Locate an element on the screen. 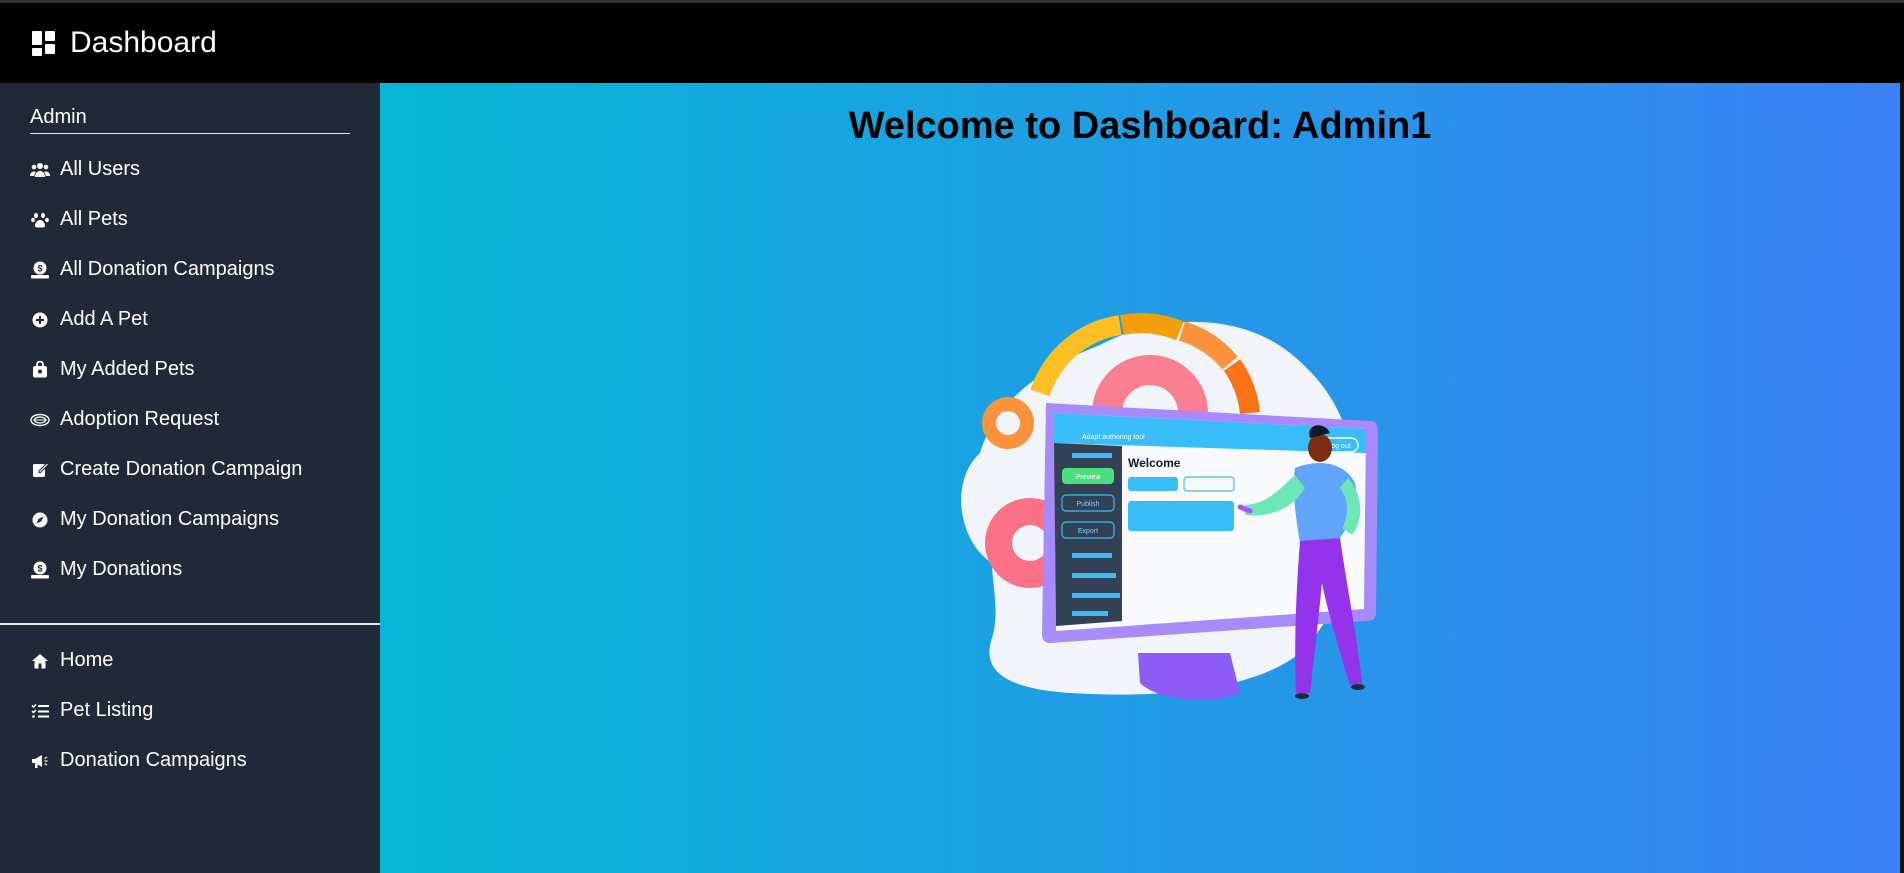 The height and width of the screenshot is (873, 1904). sidebar-item-label: All Users is located at coordinates (100, 169).